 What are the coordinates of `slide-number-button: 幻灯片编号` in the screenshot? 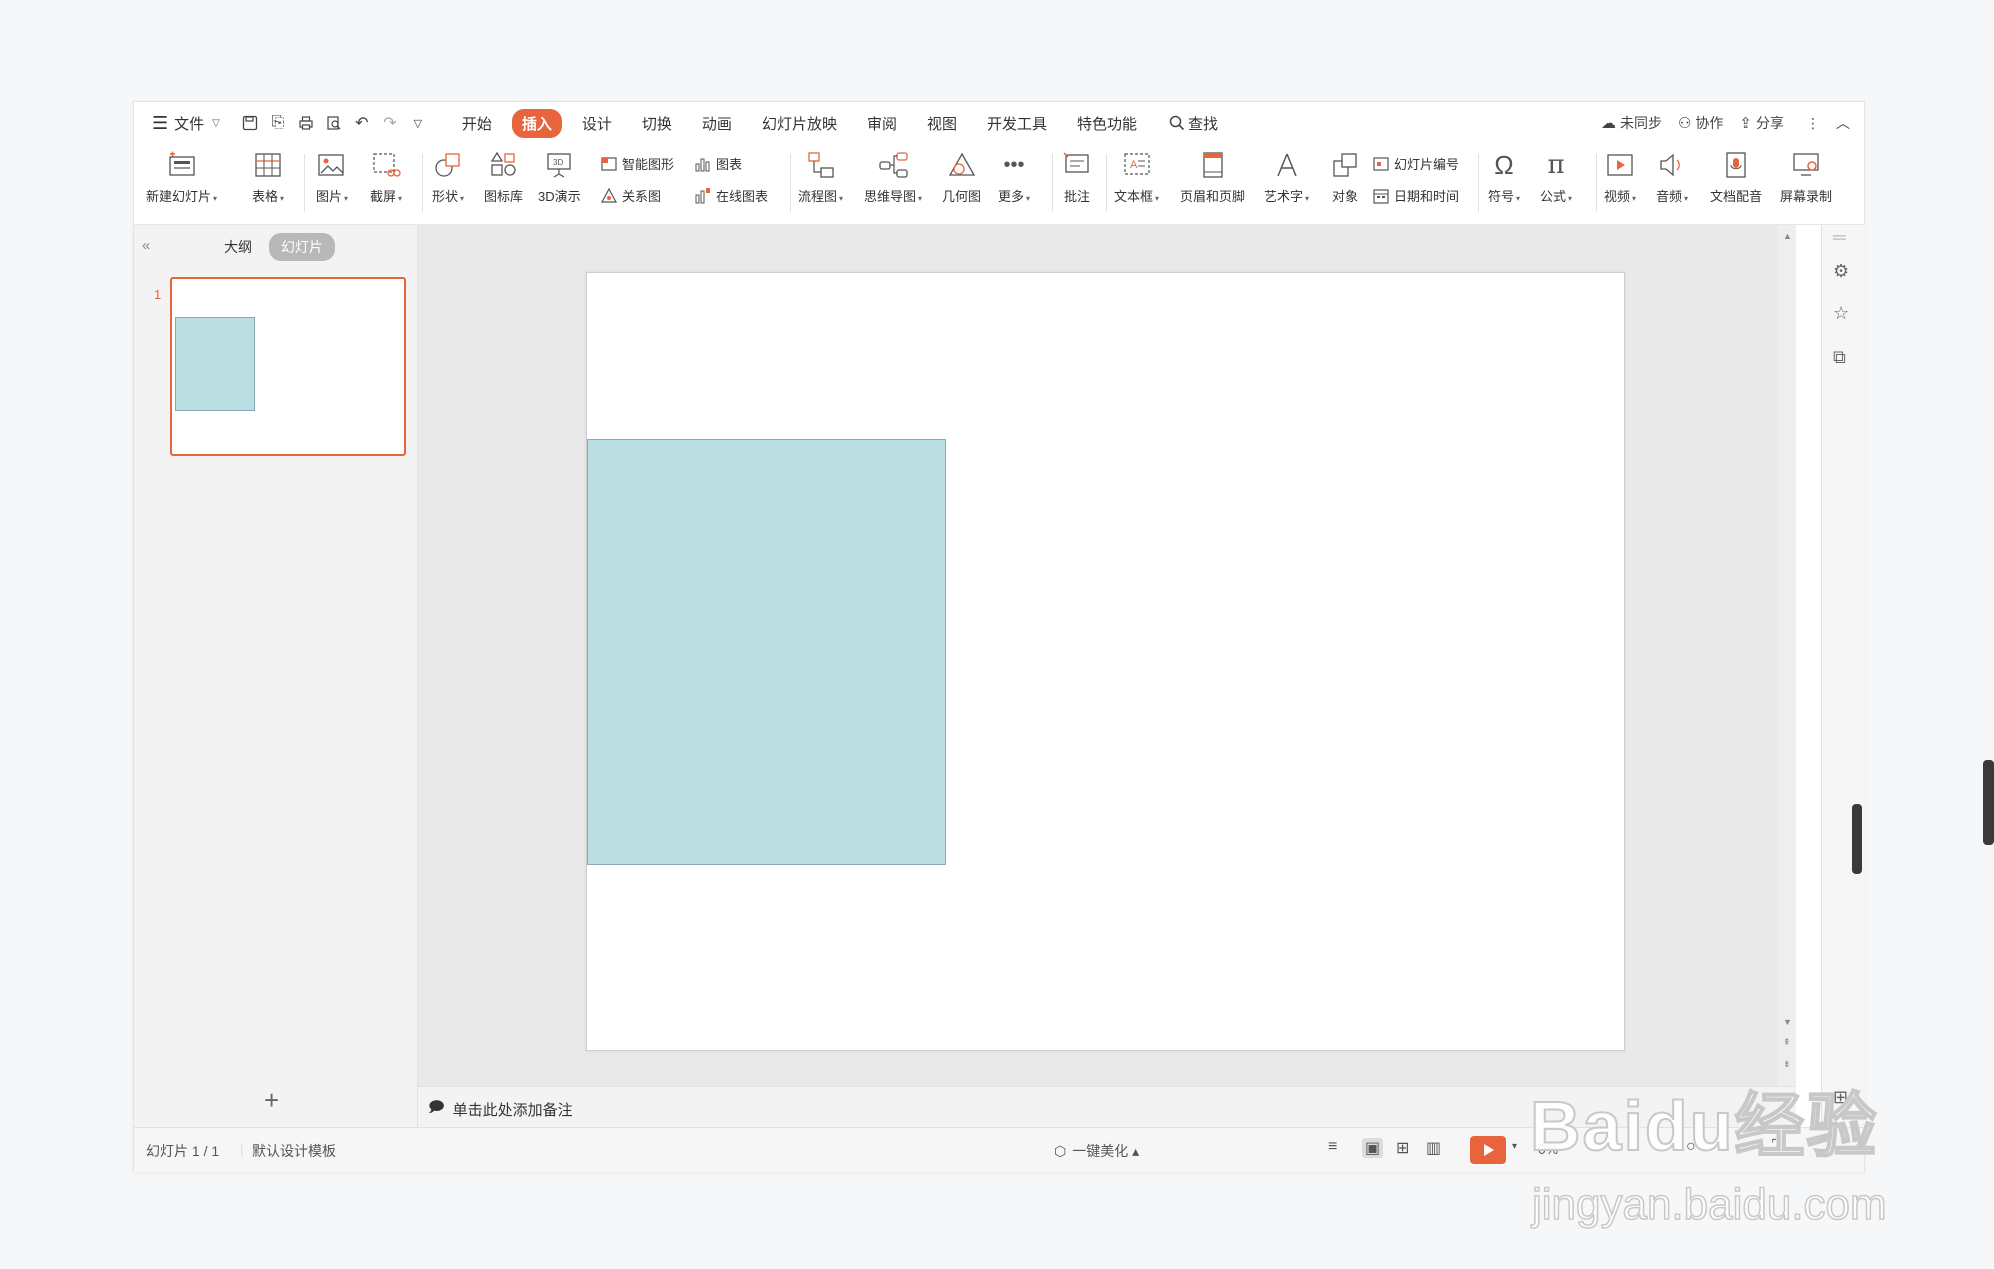 It's located at (1415, 163).